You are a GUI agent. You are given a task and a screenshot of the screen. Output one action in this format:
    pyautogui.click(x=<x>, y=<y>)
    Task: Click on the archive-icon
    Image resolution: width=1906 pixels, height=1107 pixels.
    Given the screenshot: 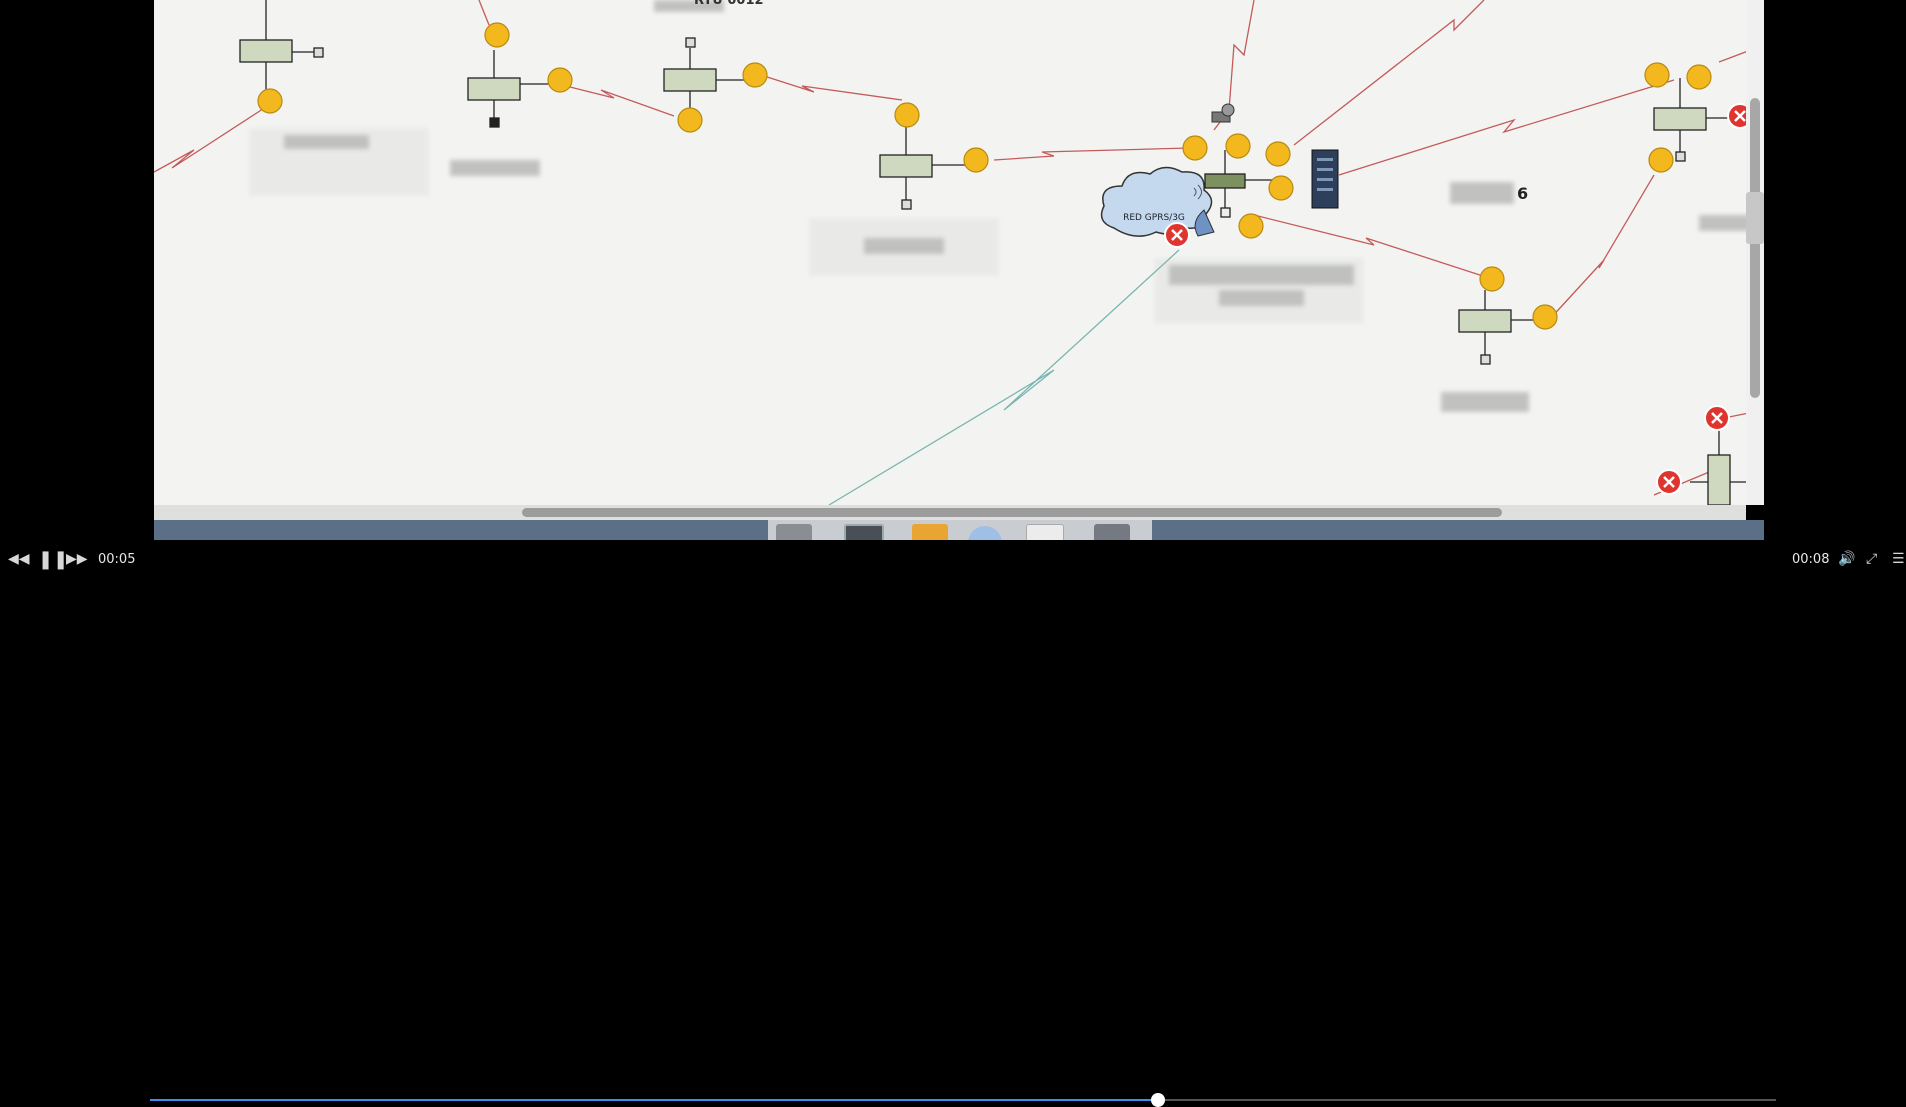 What is the action you would take?
    pyautogui.click(x=1112, y=532)
    